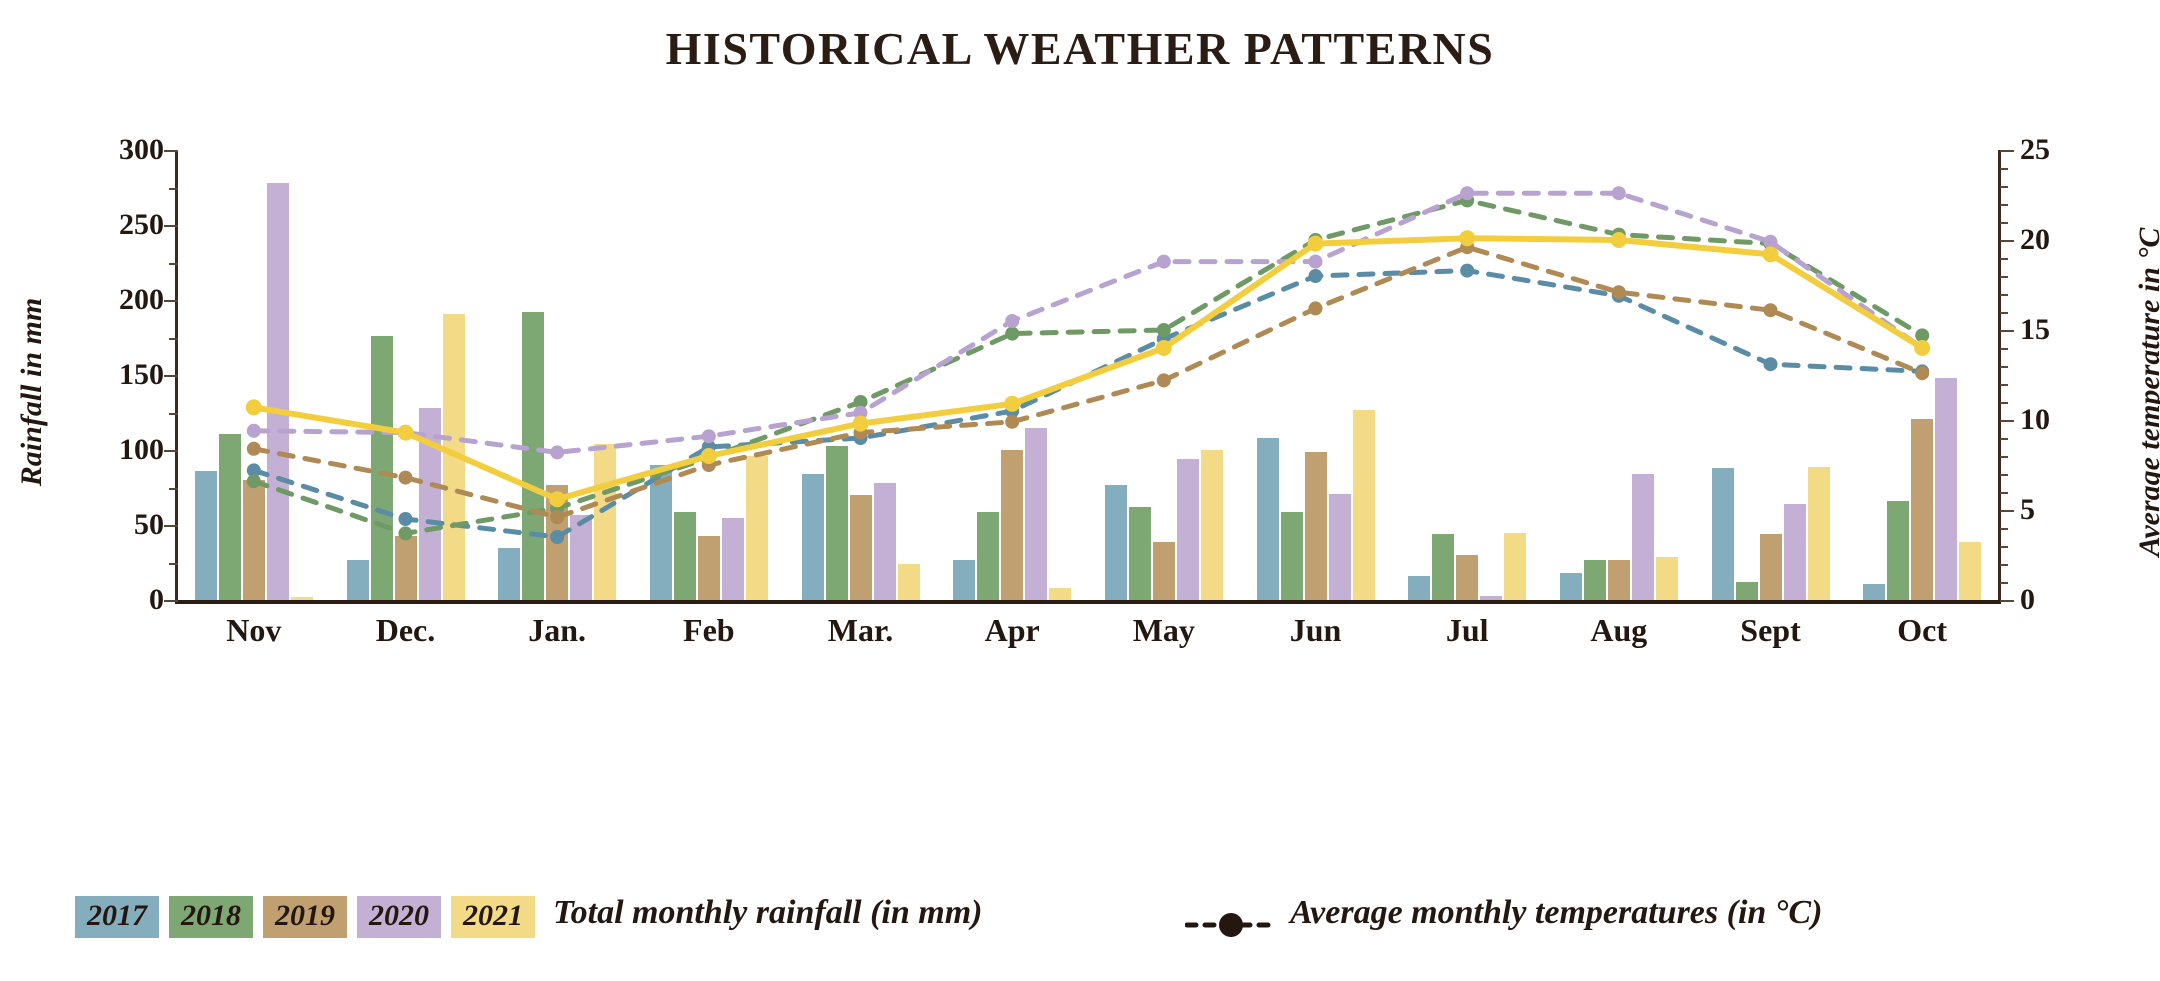 The image size is (2160, 981). What do you see at coordinates (1211, 525) in the screenshot?
I see `bar-2021-May` at bounding box center [1211, 525].